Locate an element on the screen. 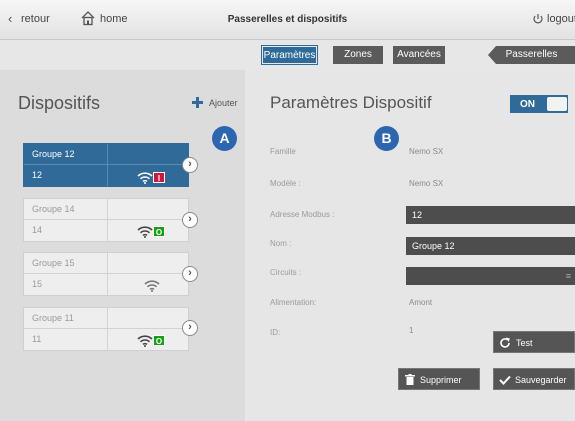 The width and height of the screenshot is (575, 421). circuits-label: Circuits : is located at coordinates (286, 272).